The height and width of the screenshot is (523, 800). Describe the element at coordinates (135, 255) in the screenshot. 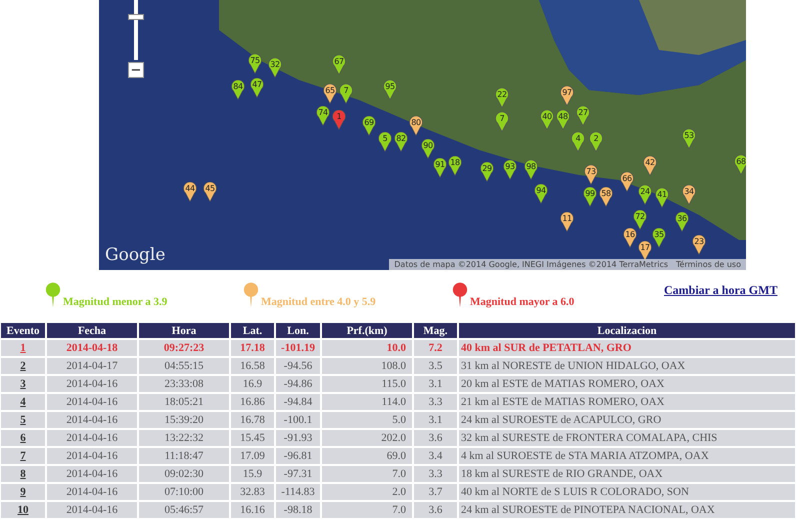

I see `google-logo: Google` at that location.